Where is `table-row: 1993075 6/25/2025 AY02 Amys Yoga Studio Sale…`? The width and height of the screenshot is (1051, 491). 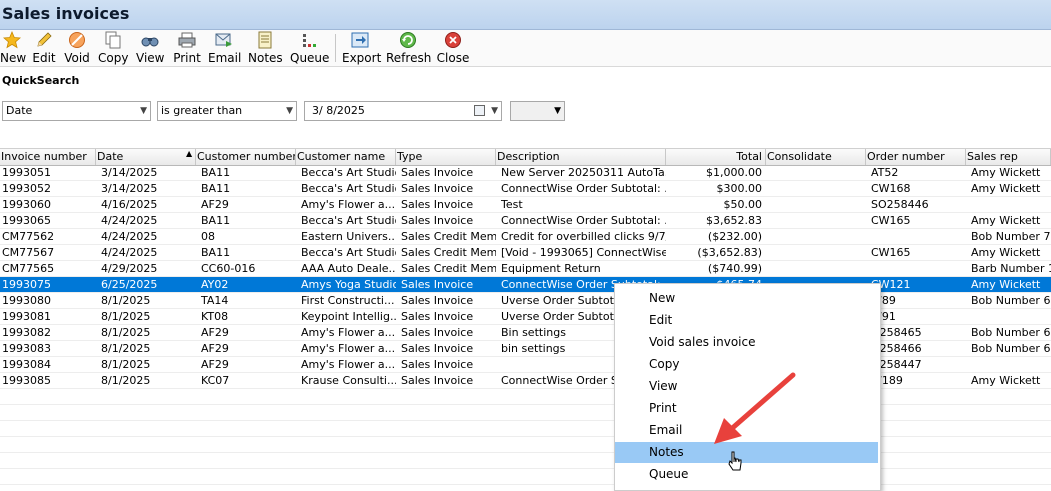
table-row: 1993075 6/25/2025 AY02 Amys Yoga Studio Sale… is located at coordinates (525, 285).